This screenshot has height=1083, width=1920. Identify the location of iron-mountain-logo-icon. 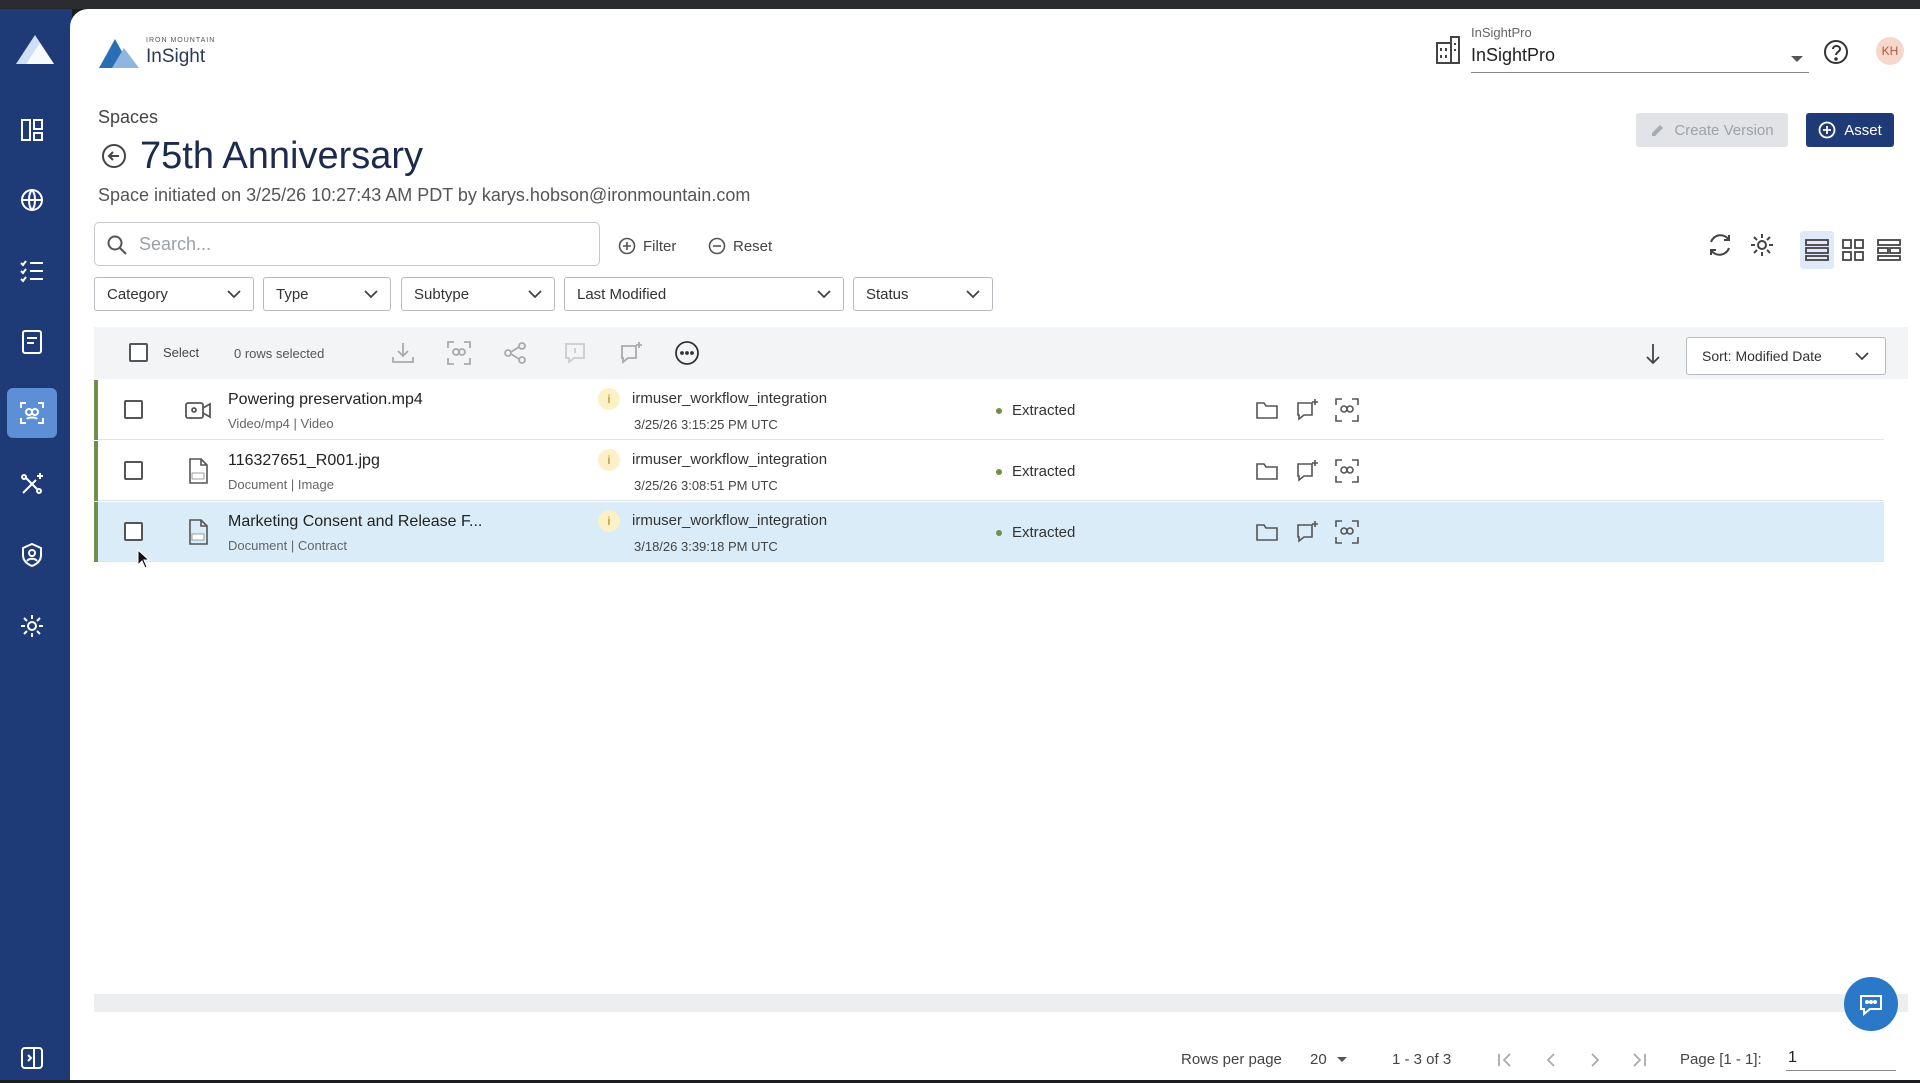
(119, 53).